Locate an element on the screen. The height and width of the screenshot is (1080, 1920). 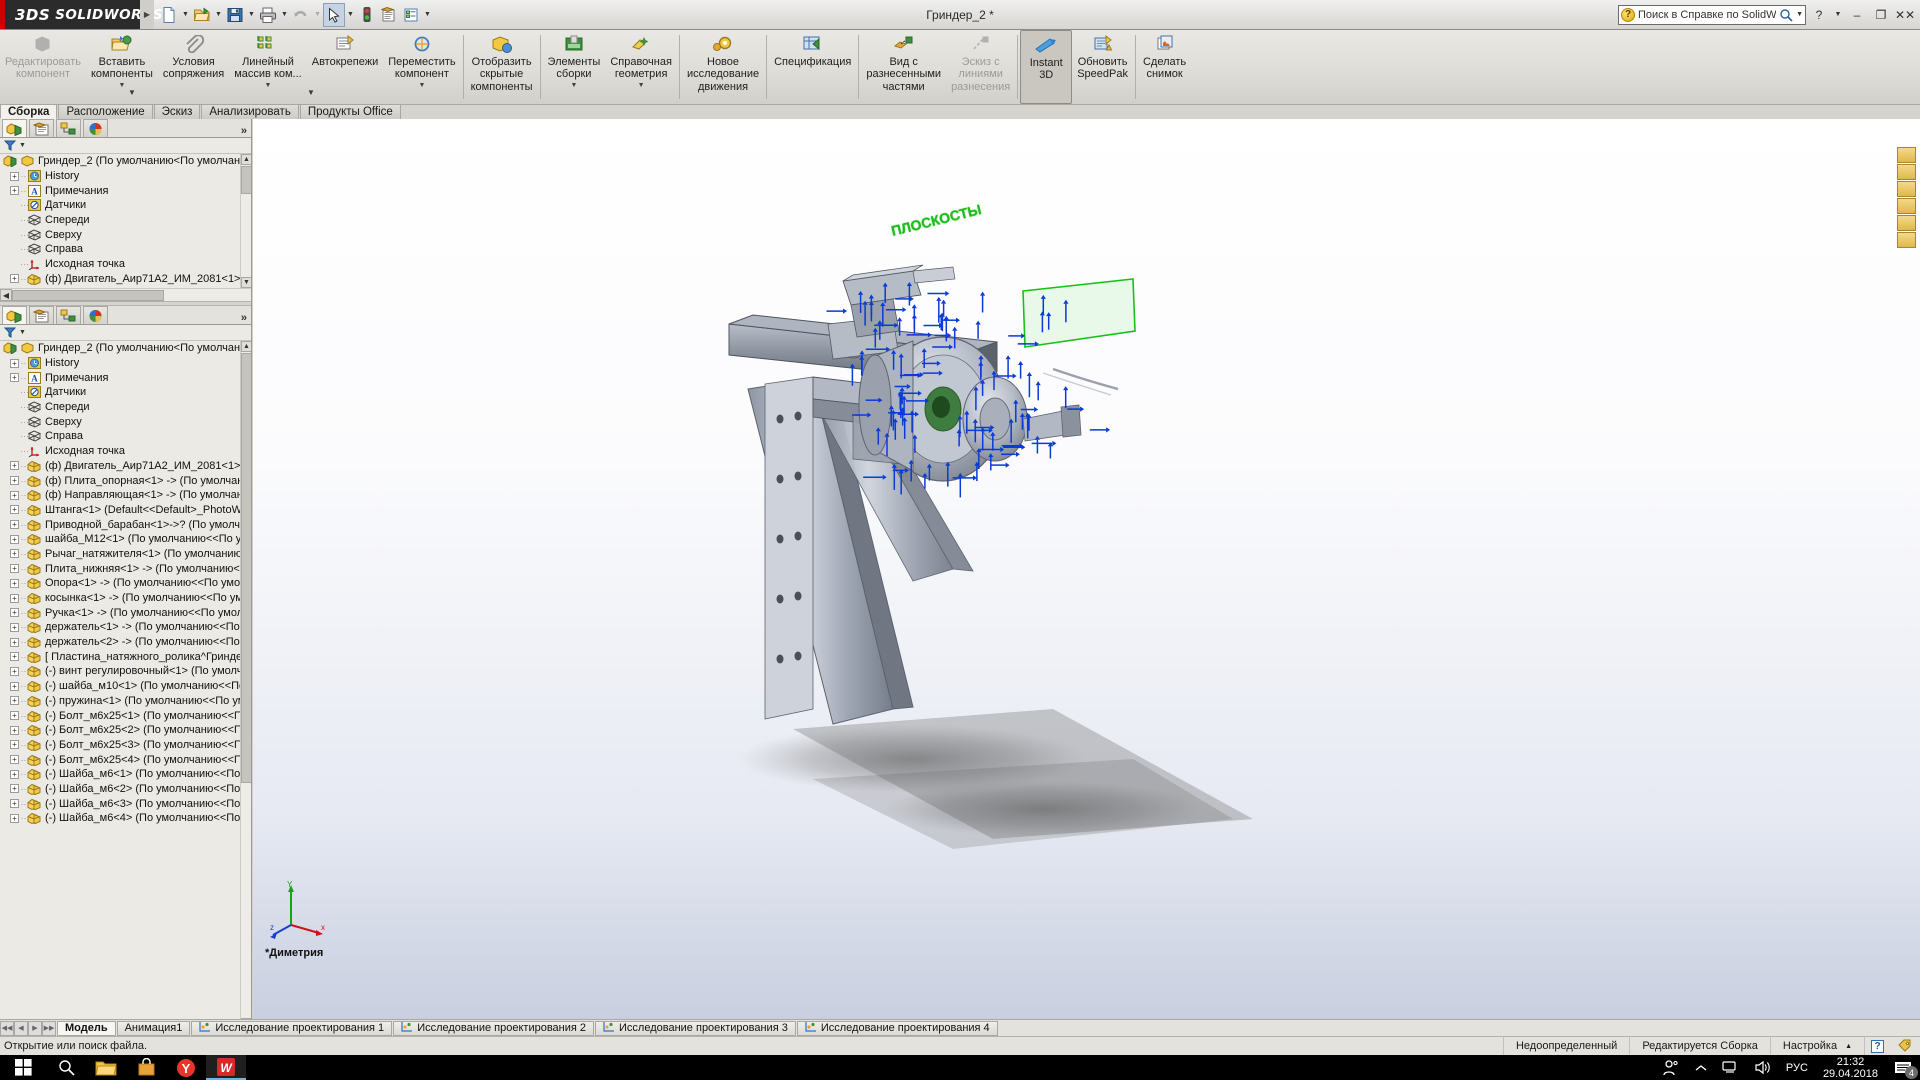
select-tool-button is located at coordinates (334, 14).